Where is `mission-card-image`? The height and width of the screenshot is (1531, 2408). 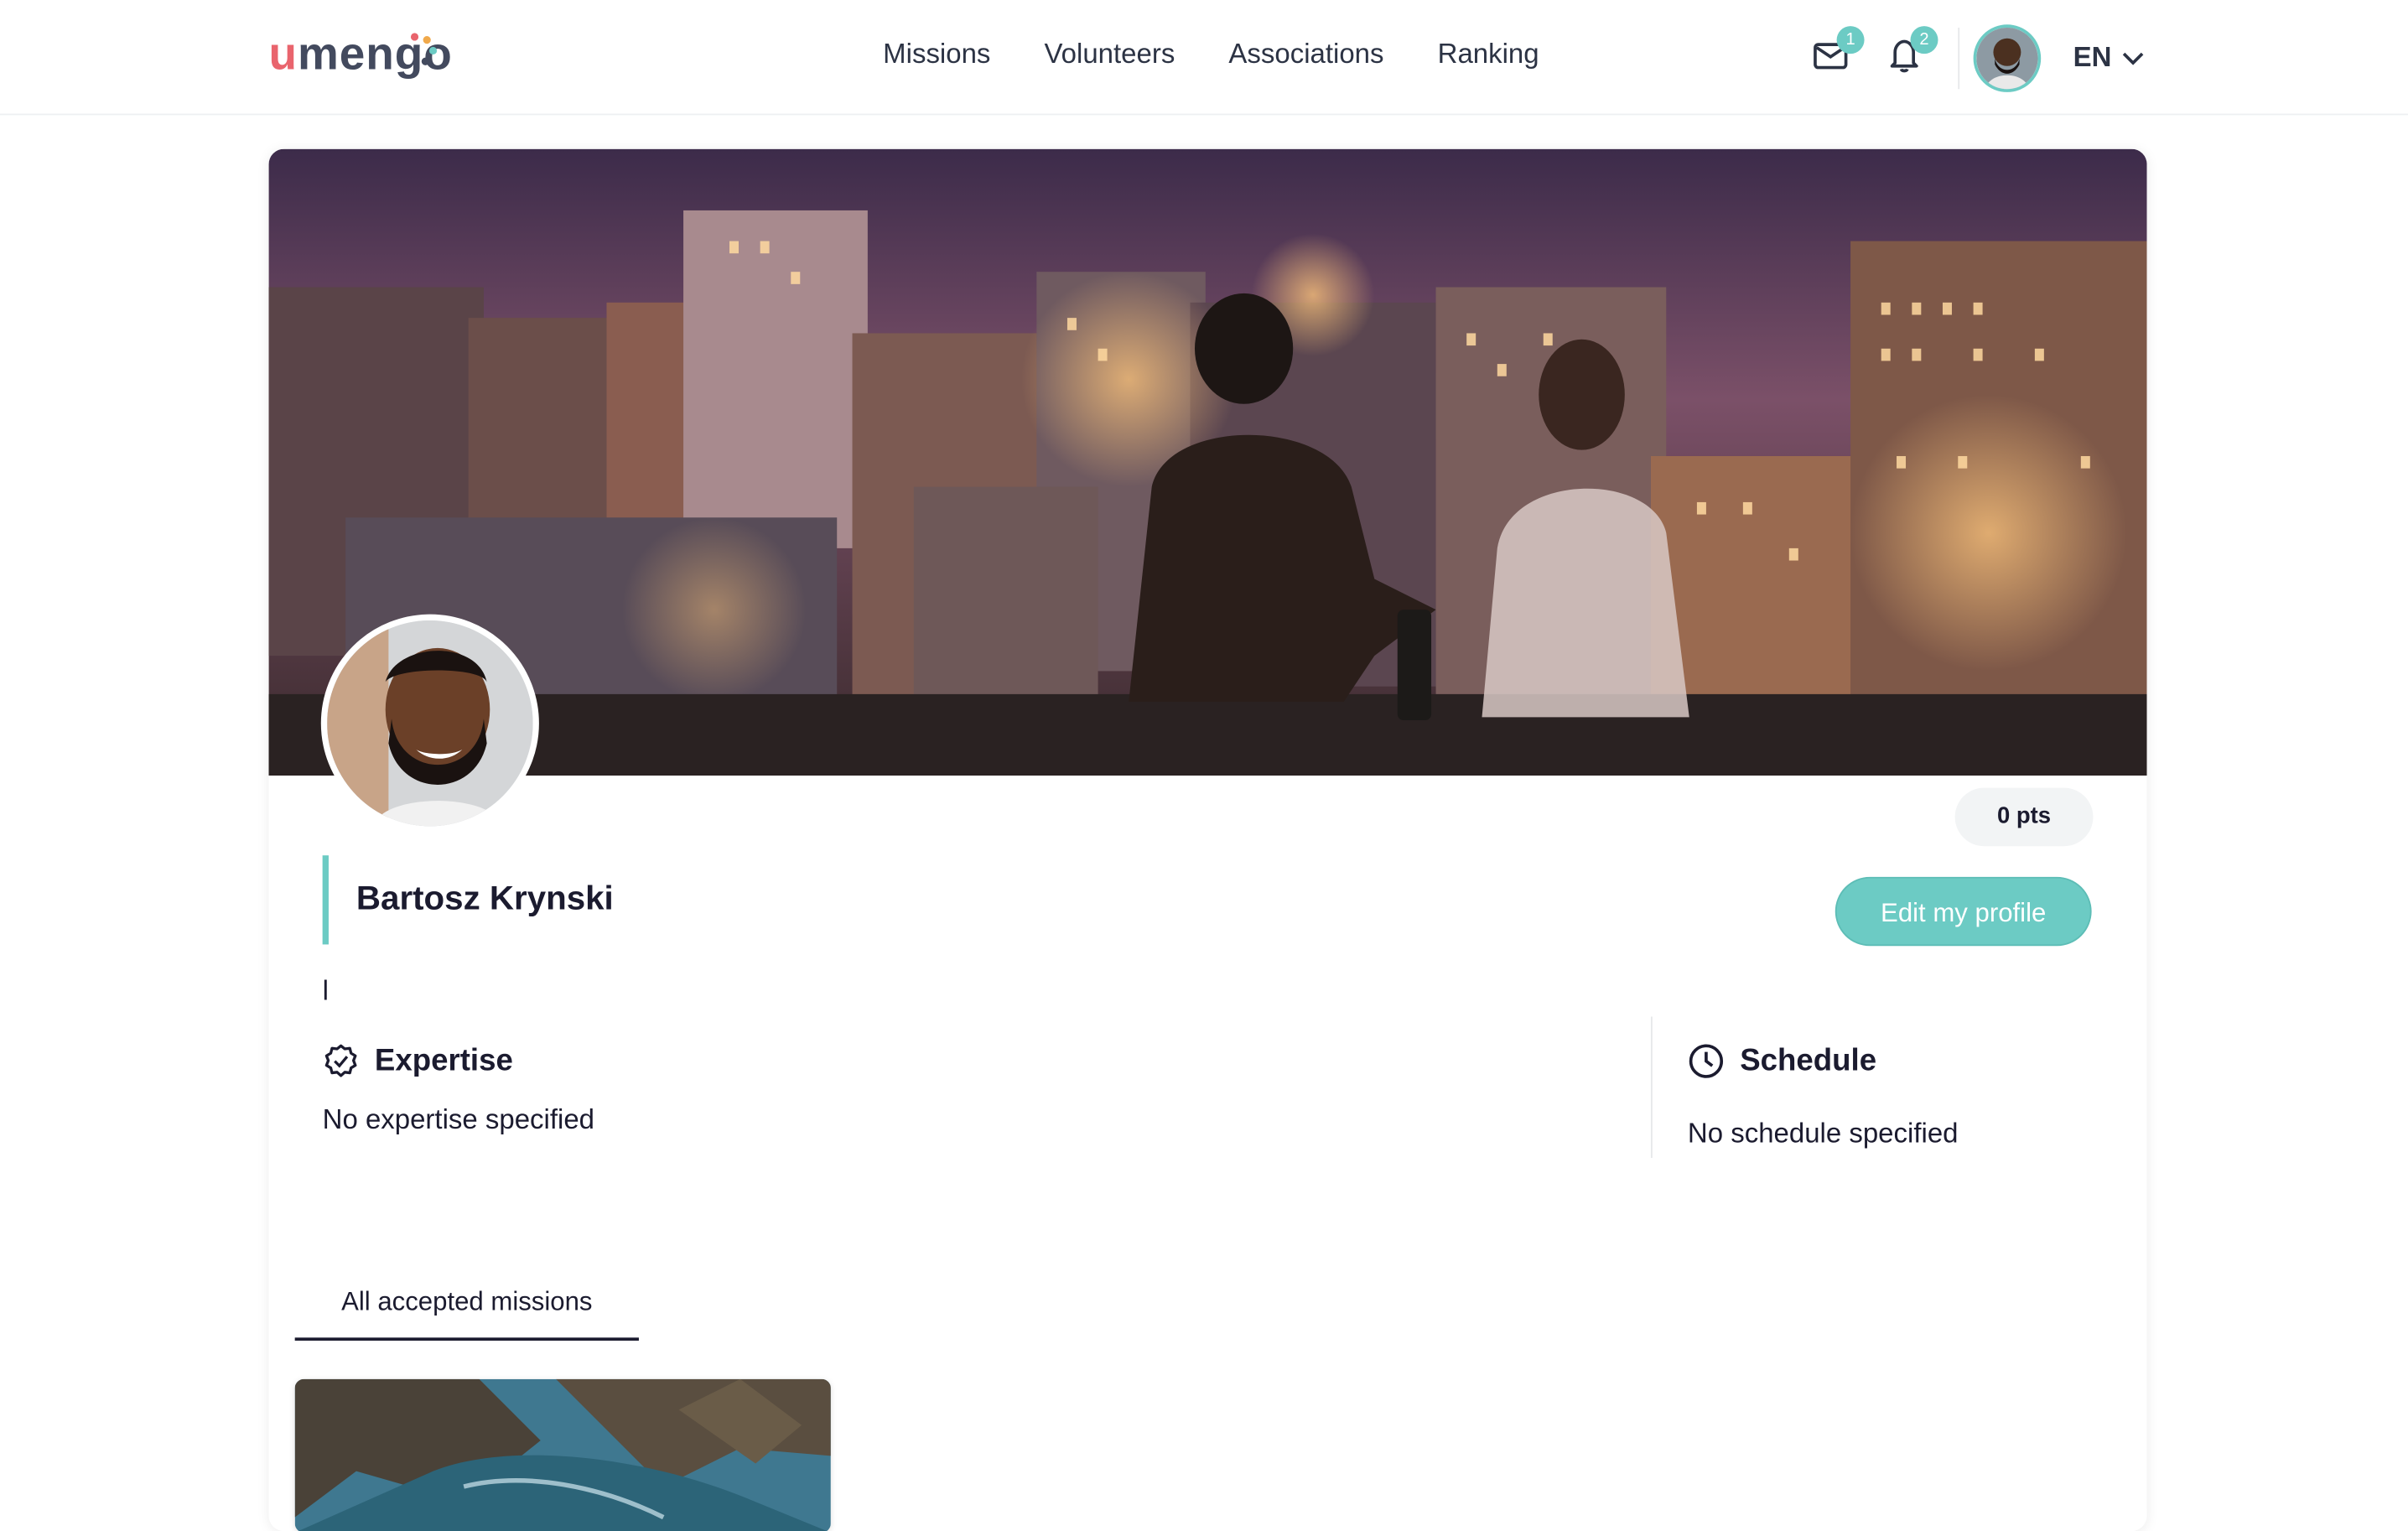 mission-card-image is located at coordinates (562, 1454).